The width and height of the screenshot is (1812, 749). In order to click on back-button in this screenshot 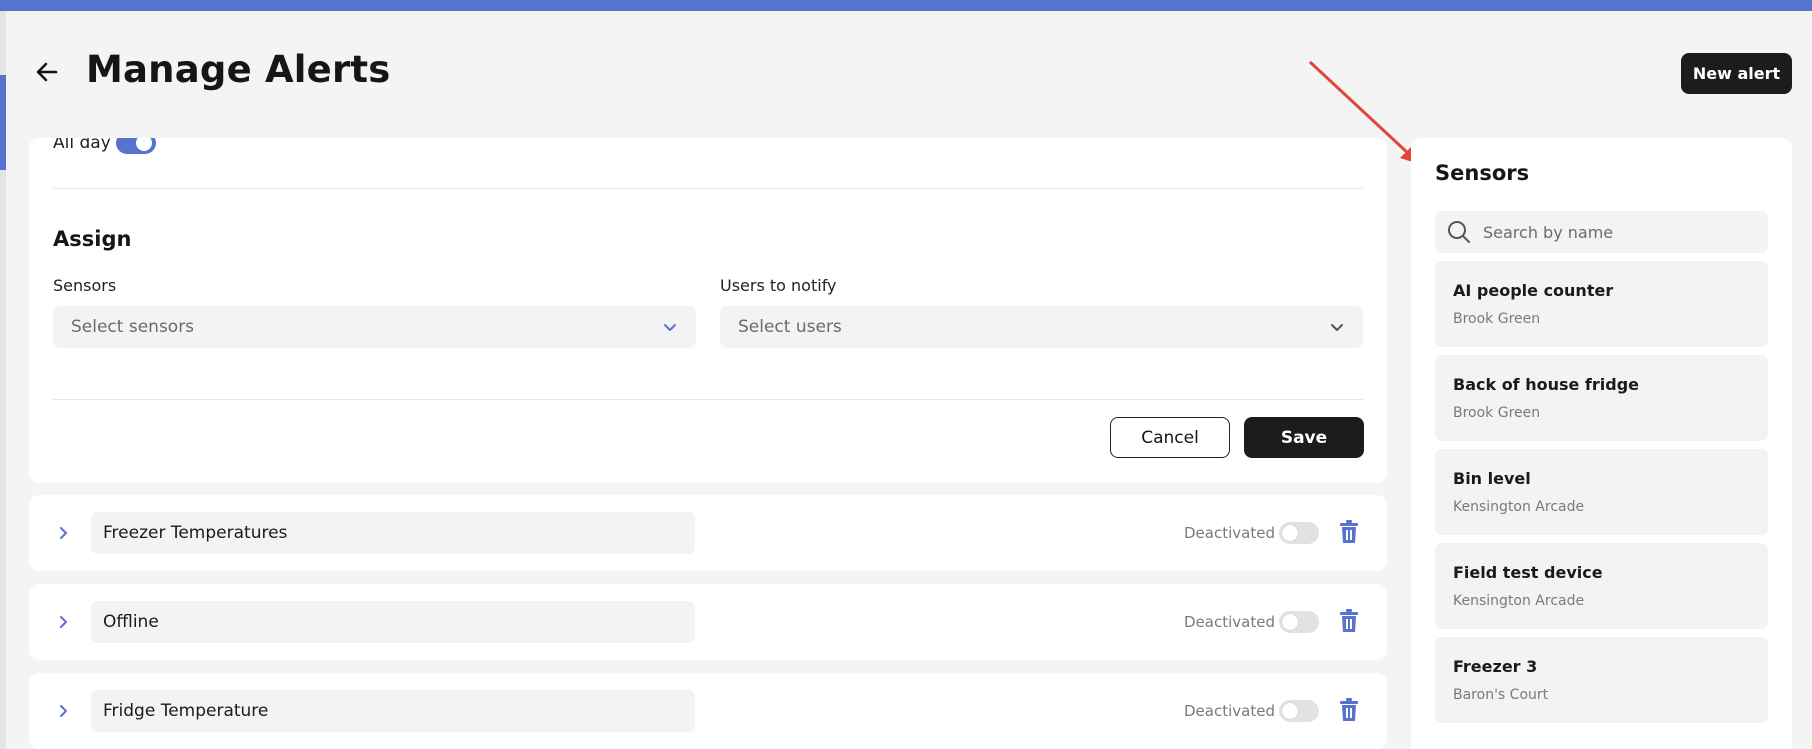, I will do `click(47, 72)`.